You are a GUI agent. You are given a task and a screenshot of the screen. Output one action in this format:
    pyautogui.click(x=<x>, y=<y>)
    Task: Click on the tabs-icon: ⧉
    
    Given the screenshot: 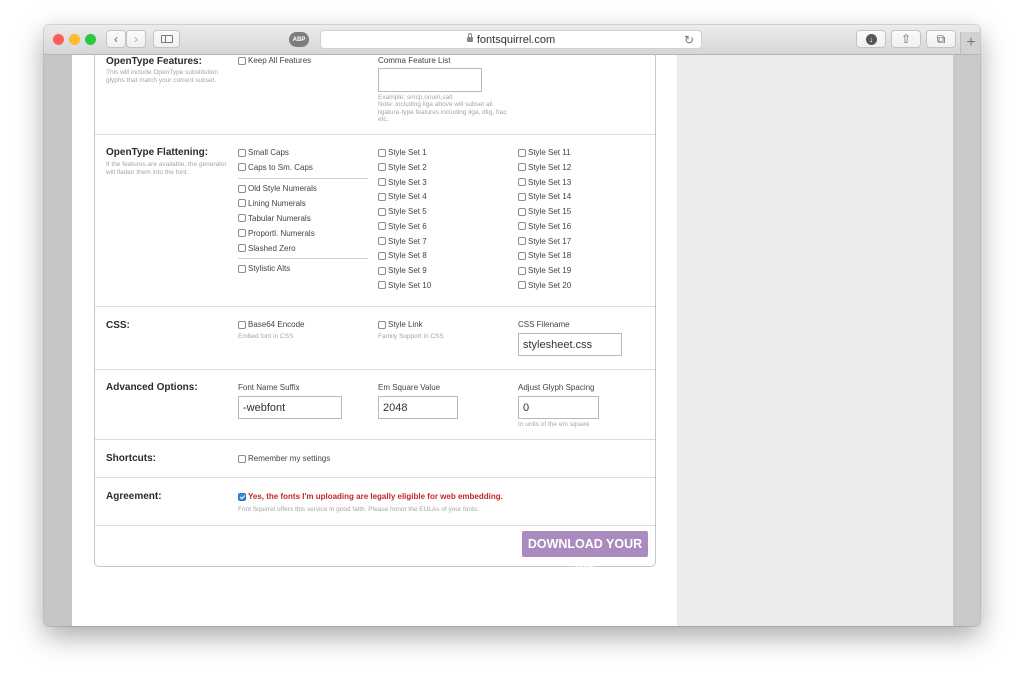 What is the action you would take?
    pyautogui.click(x=941, y=38)
    